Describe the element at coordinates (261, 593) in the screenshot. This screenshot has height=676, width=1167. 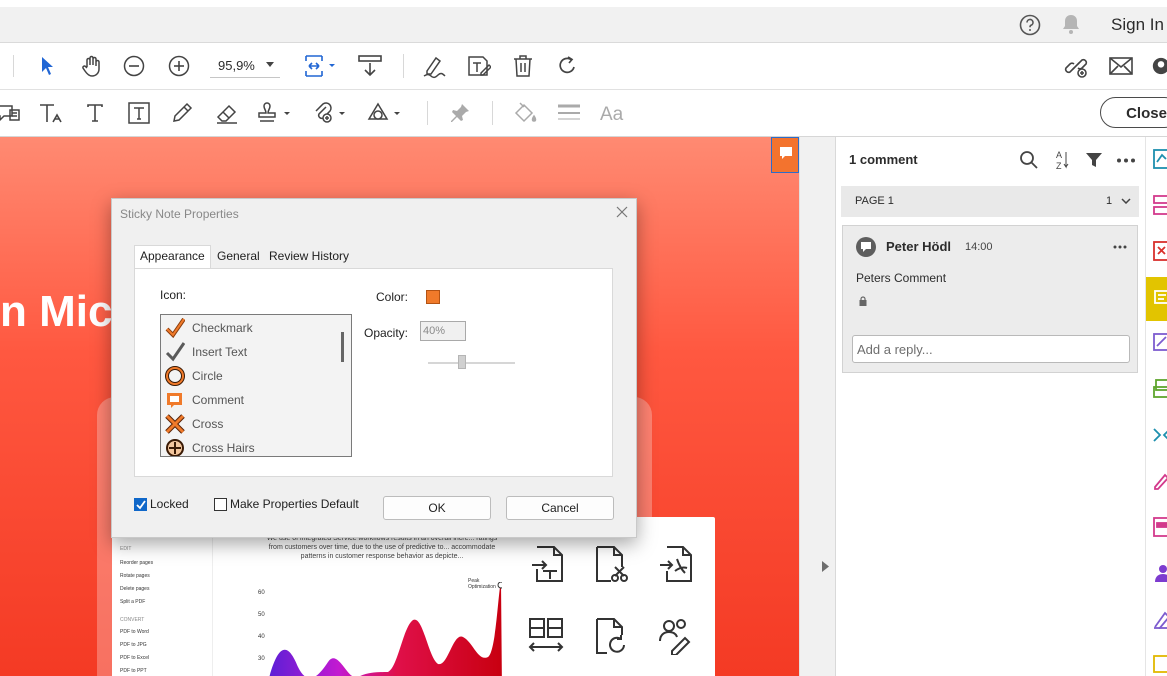
I see `embedded-y-tick: 60` at that location.